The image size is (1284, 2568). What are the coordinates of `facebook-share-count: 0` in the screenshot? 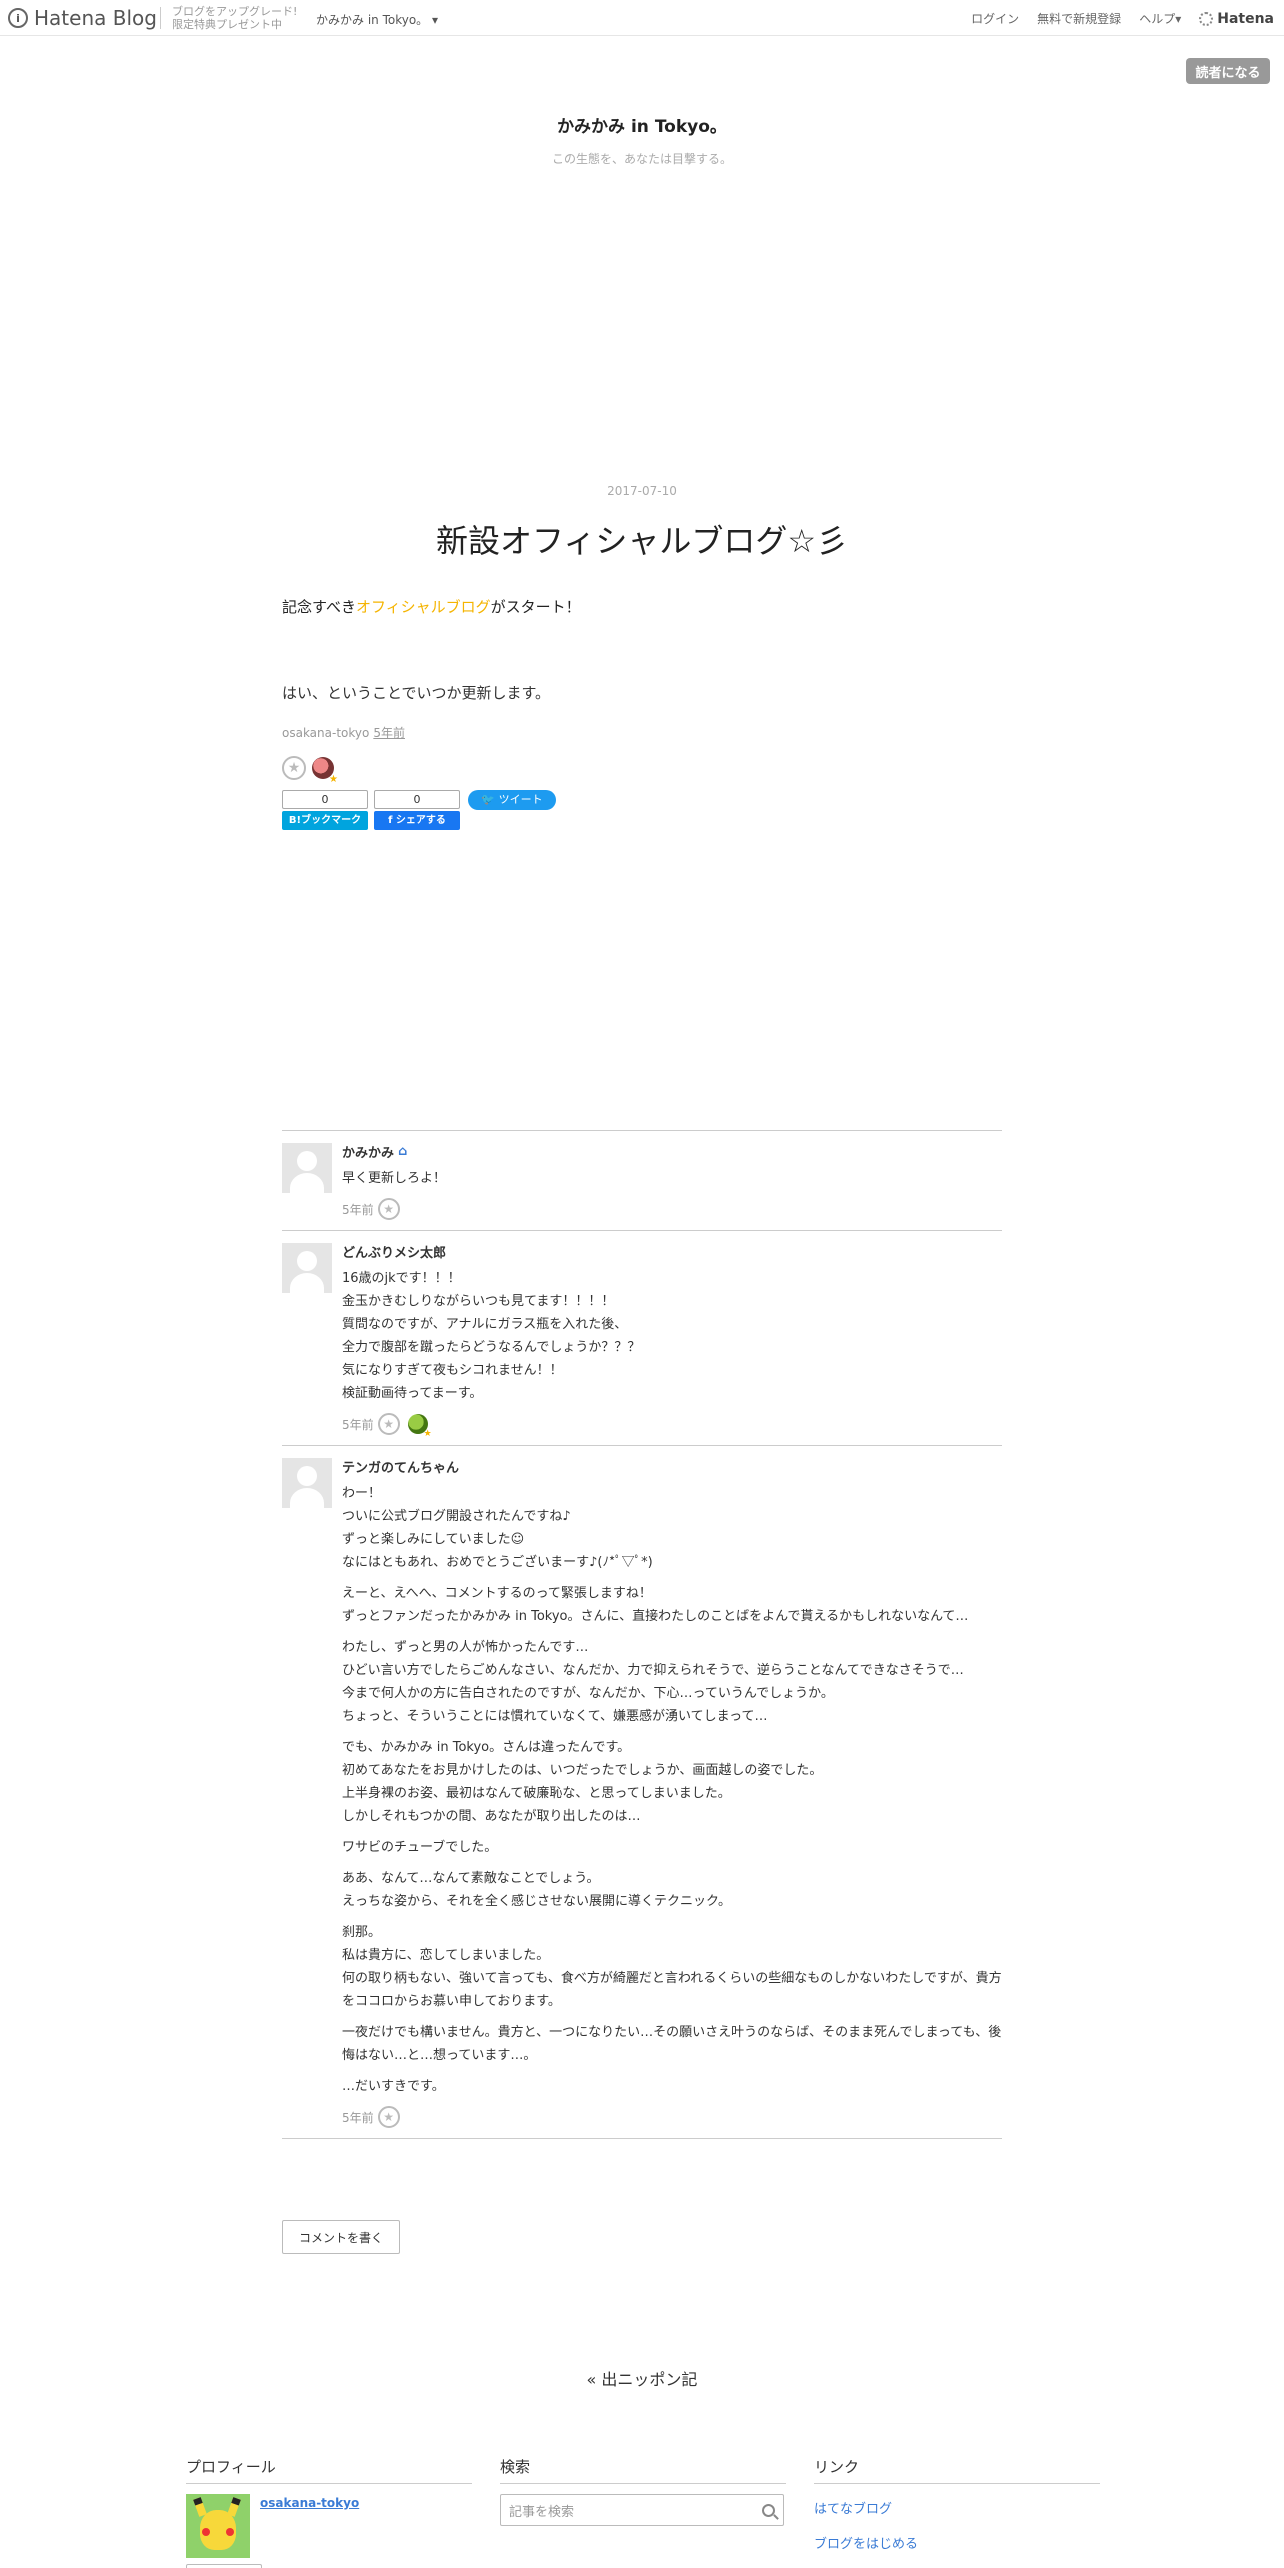 It's located at (417, 799).